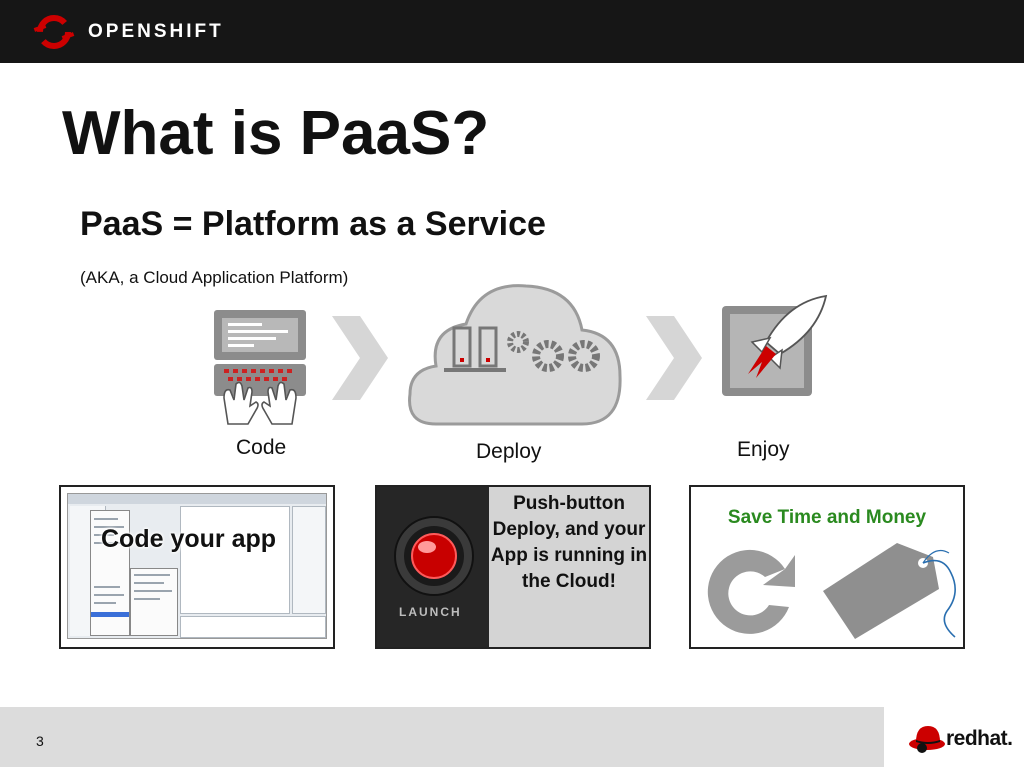 The width and height of the screenshot is (1024, 767). Describe the element at coordinates (927, 739) in the screenshot. I see `redhat-shadowman-icon` at that location.